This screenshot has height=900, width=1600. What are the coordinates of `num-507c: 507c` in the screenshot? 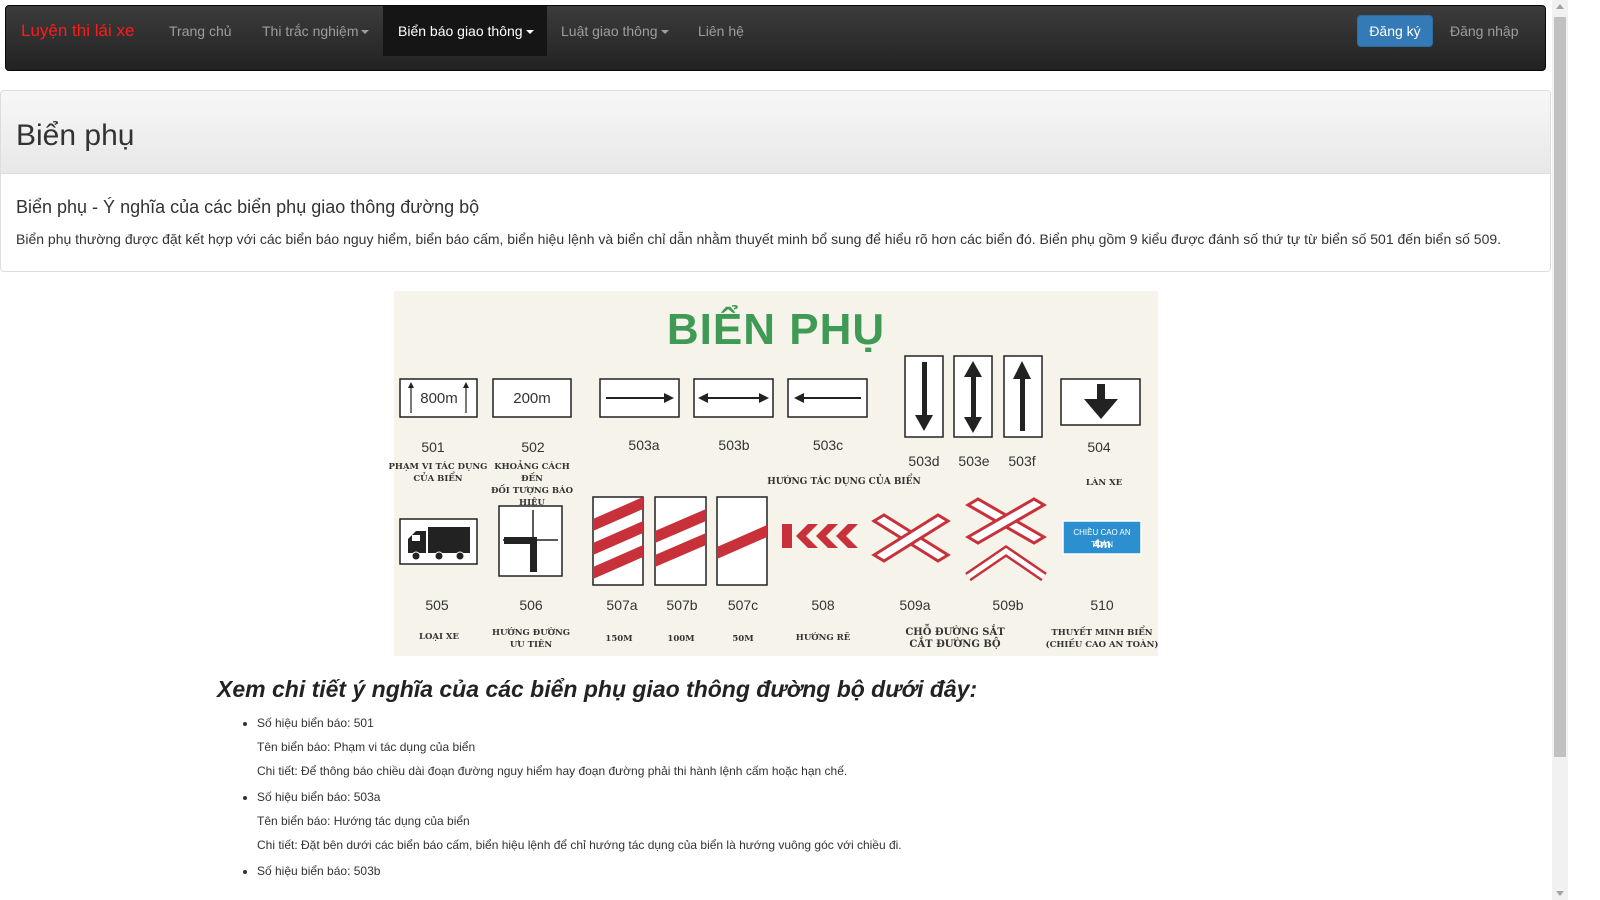 It's located at (743, 605).